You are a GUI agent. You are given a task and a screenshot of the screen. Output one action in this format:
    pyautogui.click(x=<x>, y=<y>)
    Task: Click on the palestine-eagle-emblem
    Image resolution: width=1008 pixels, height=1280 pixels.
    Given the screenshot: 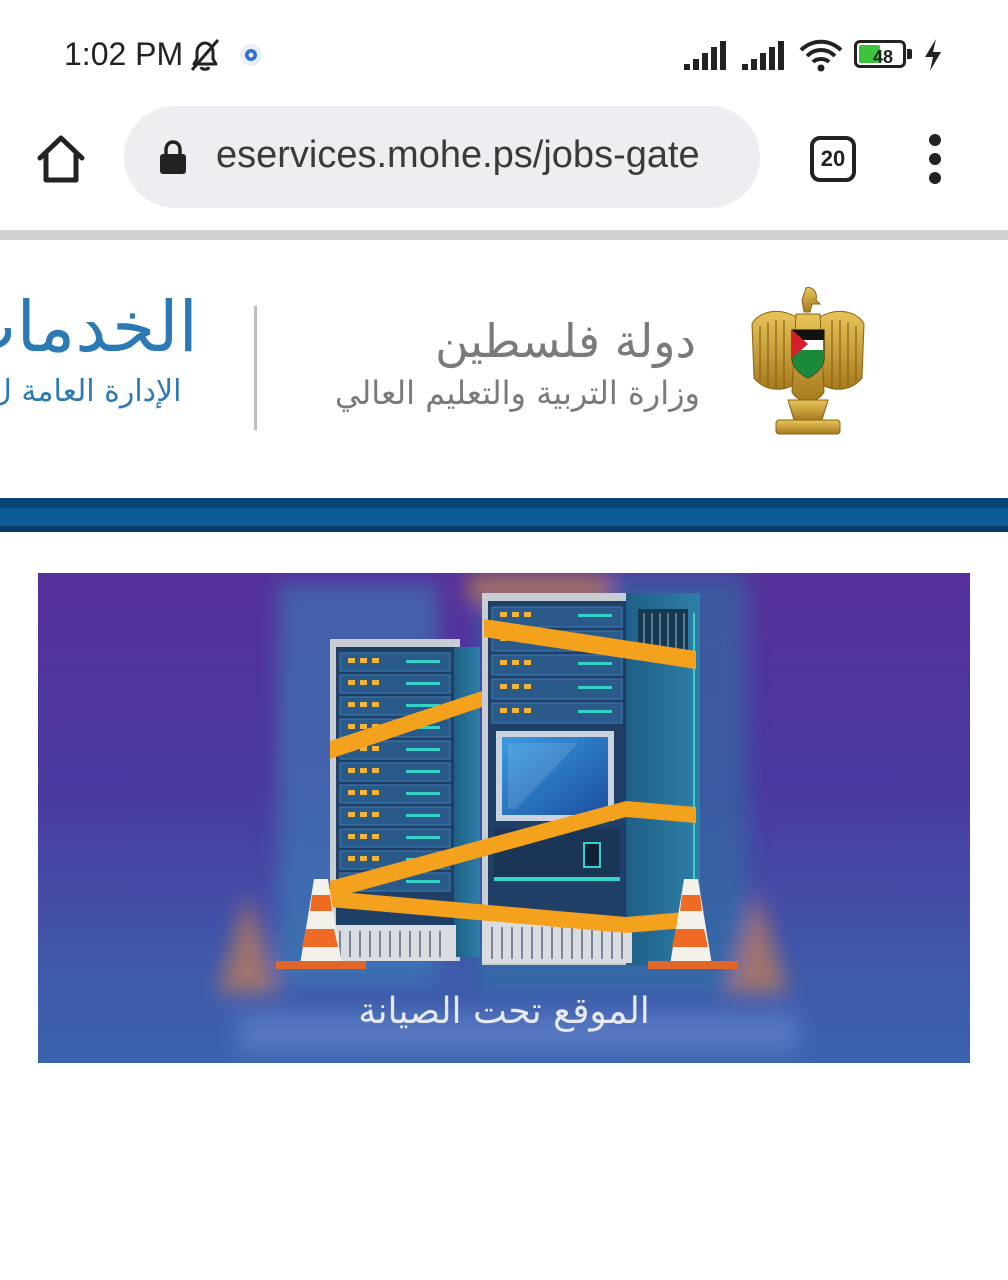 What is the action you would take?
    pyautogui.click(x=808, y=362)
    